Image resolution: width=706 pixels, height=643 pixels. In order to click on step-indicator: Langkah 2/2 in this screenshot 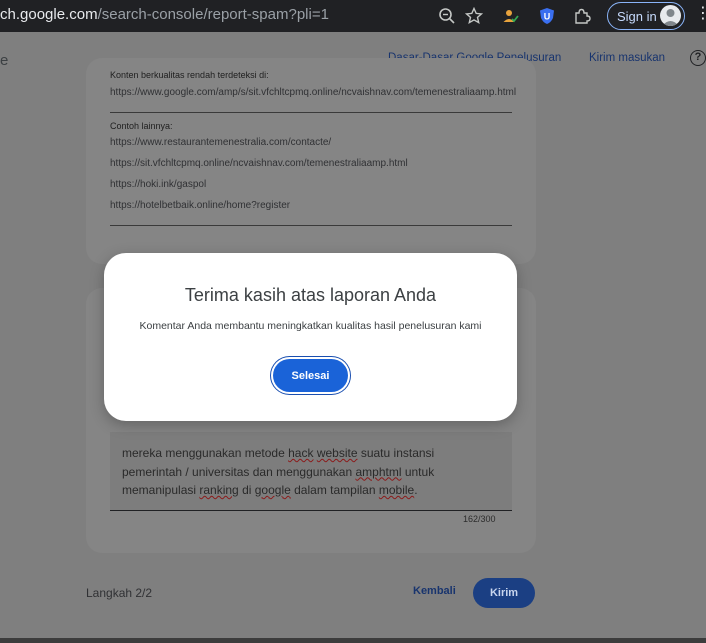, I will do `click(119, 593)`.